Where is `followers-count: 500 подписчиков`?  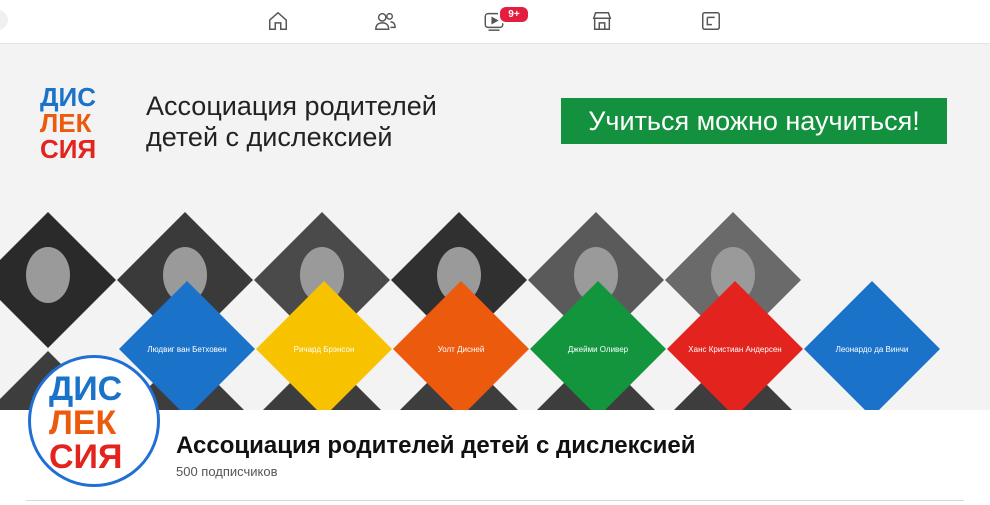 followers-count: 500 подписчиков is located at coordinates (227, 471).